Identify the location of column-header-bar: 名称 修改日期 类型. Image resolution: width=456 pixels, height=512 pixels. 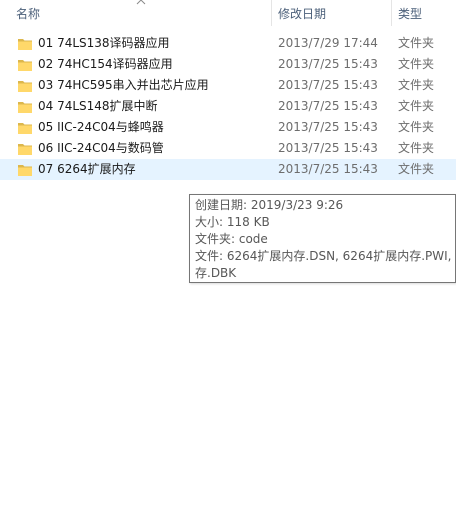
(228, 14).